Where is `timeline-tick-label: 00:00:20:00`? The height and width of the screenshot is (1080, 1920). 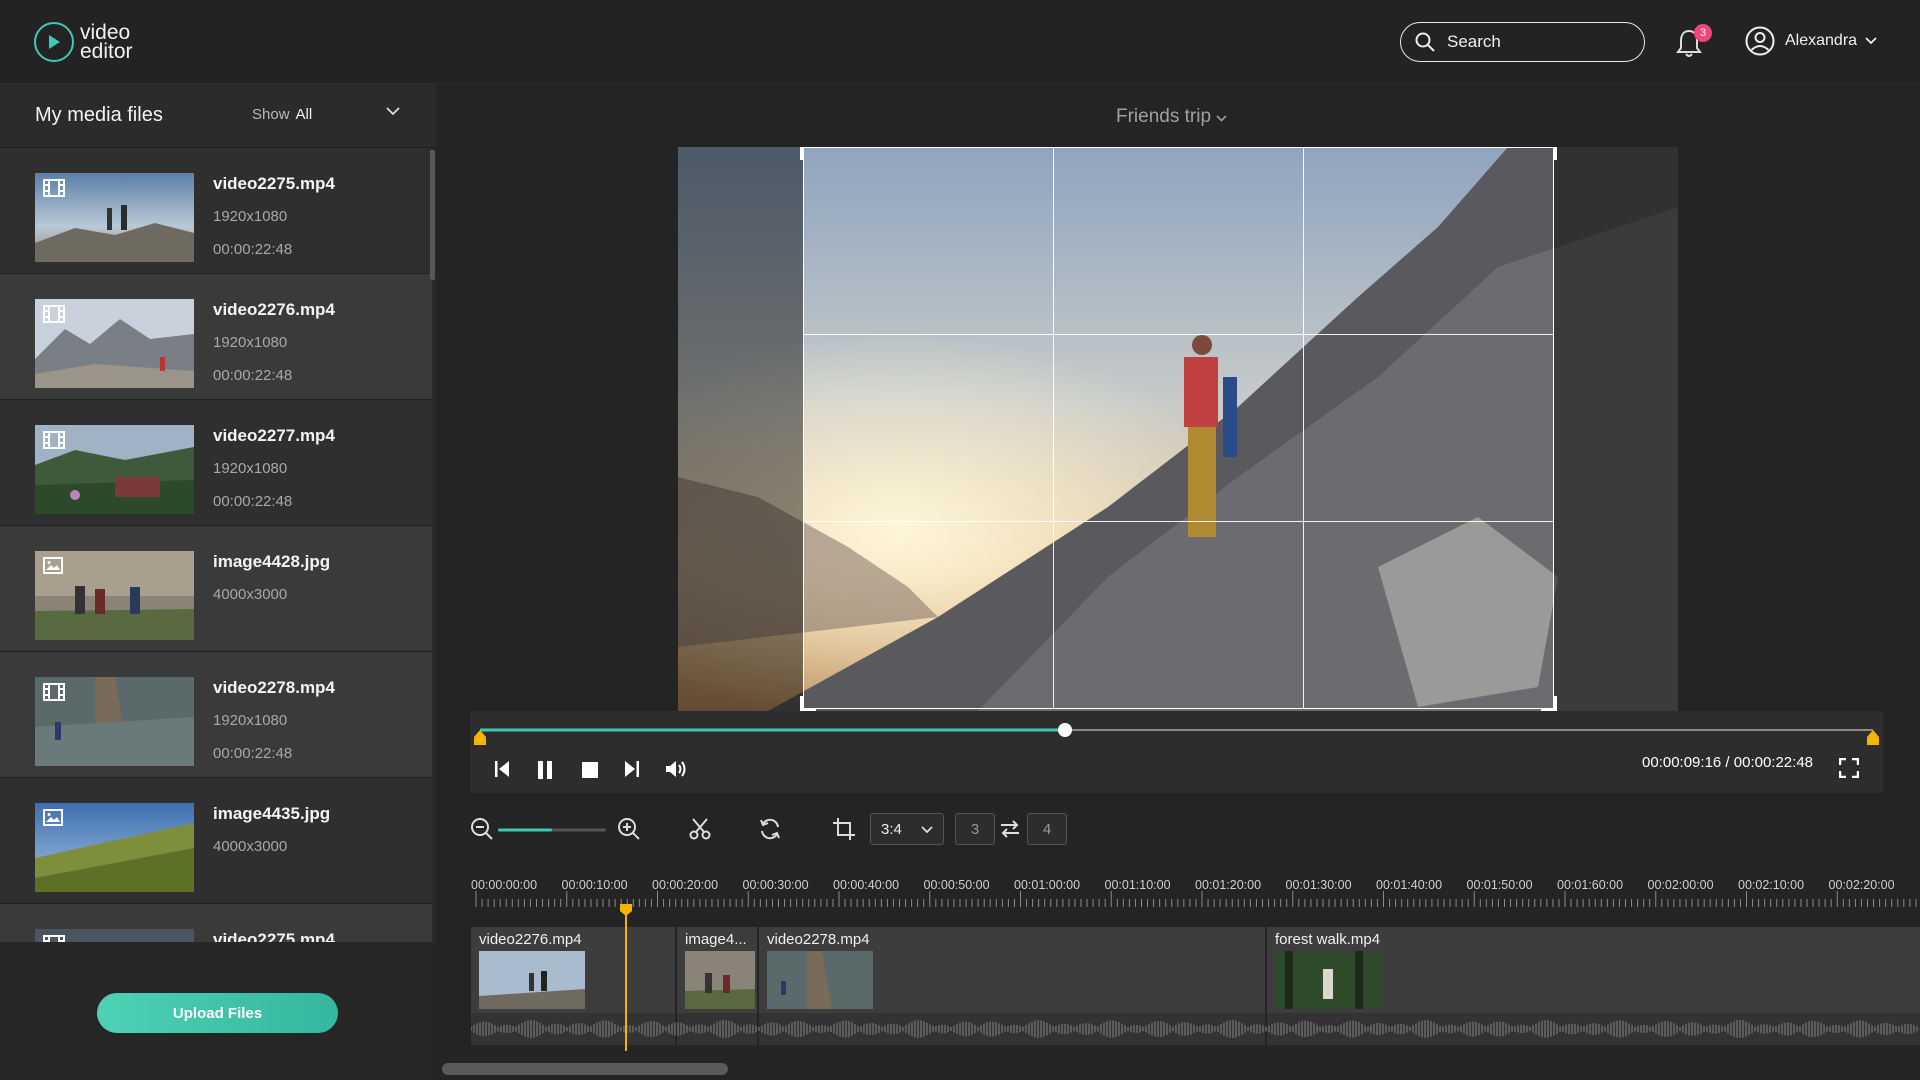
timeline-tick-label: 00:00:20:00 is located at coordinates (685, 885).